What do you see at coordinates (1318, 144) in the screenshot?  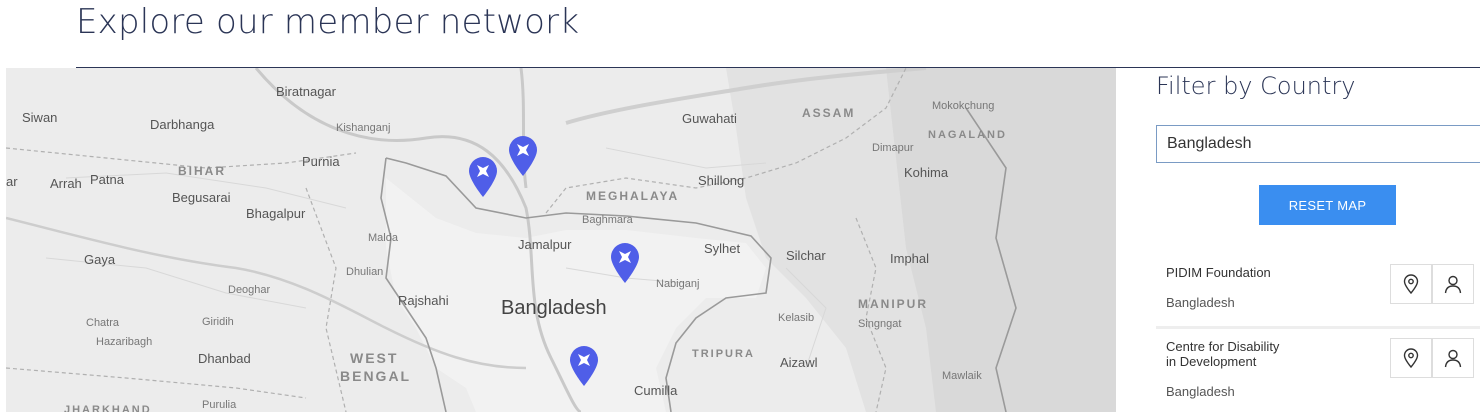 I see `country-filter-input` at bounding box center [1318, 144].